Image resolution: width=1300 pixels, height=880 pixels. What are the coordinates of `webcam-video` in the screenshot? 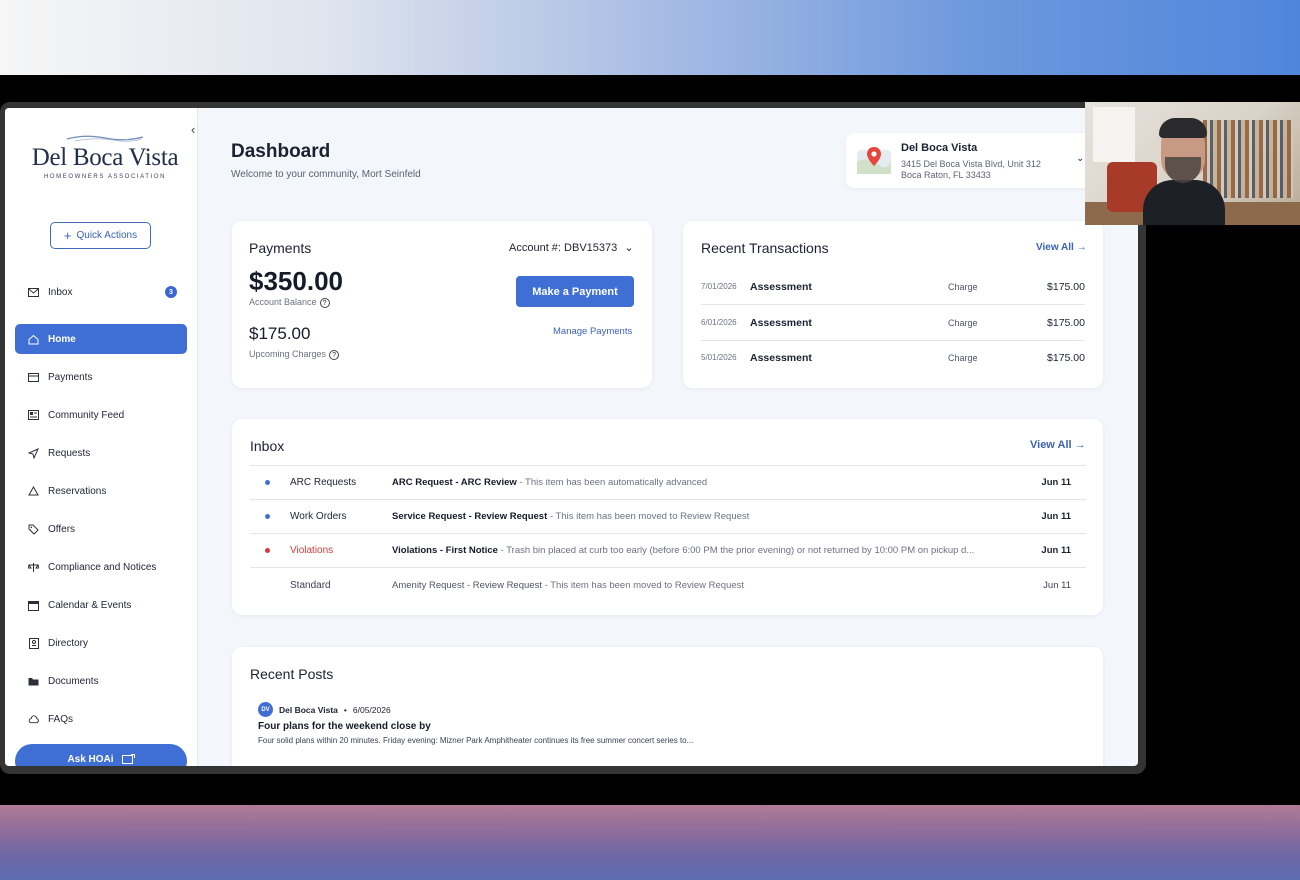 It's located at (1192, 163).